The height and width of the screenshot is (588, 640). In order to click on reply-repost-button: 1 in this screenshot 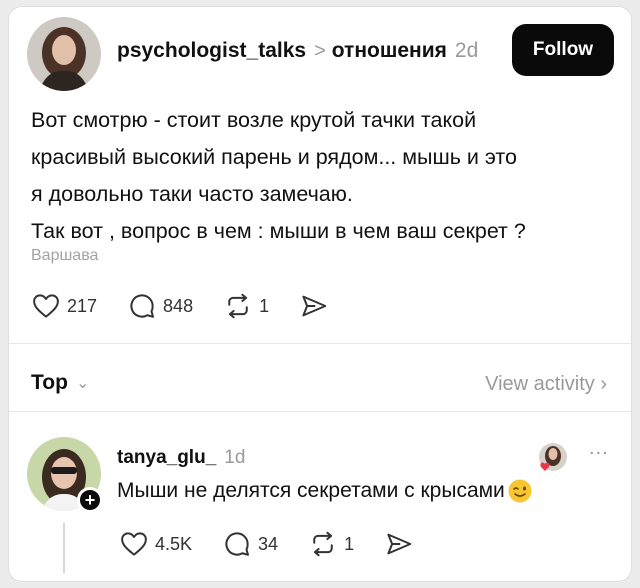, I will do `click(331, 544)`.